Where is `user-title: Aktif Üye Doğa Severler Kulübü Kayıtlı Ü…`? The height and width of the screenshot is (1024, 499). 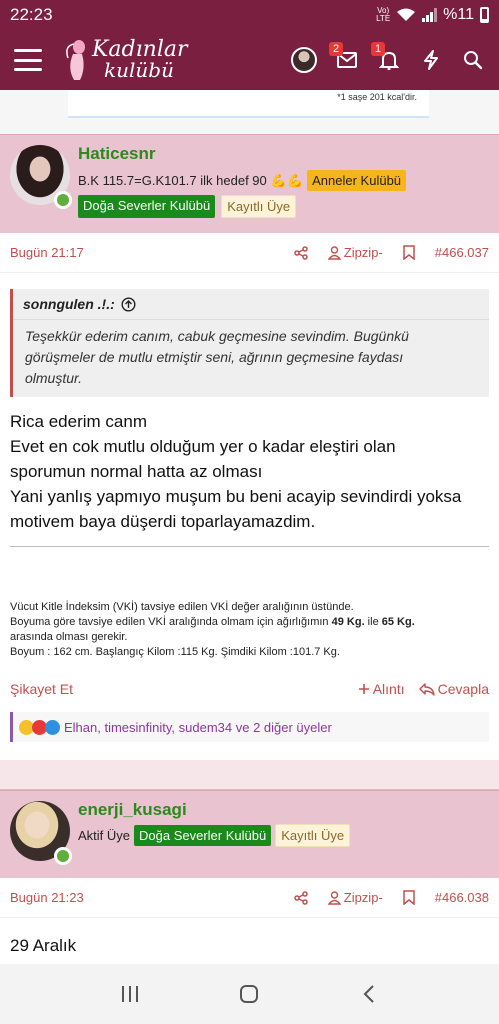
user-title: Aktif Üye Doğa Severler Kulübü Kayıtlı Ü… is located at coordinates (214, 835).